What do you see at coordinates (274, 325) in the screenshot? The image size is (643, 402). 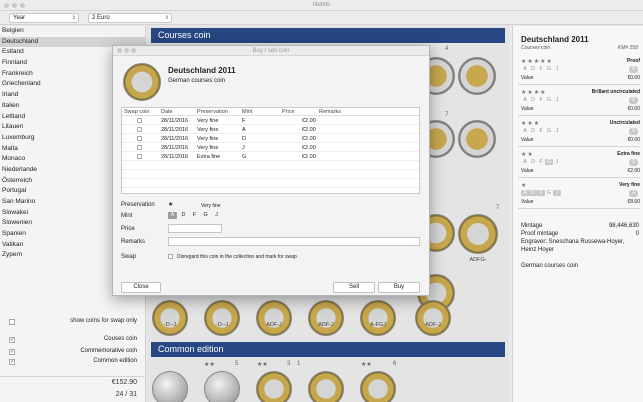 I see `coin-mint-label: ADF-J` at bounding box center [274, 325].